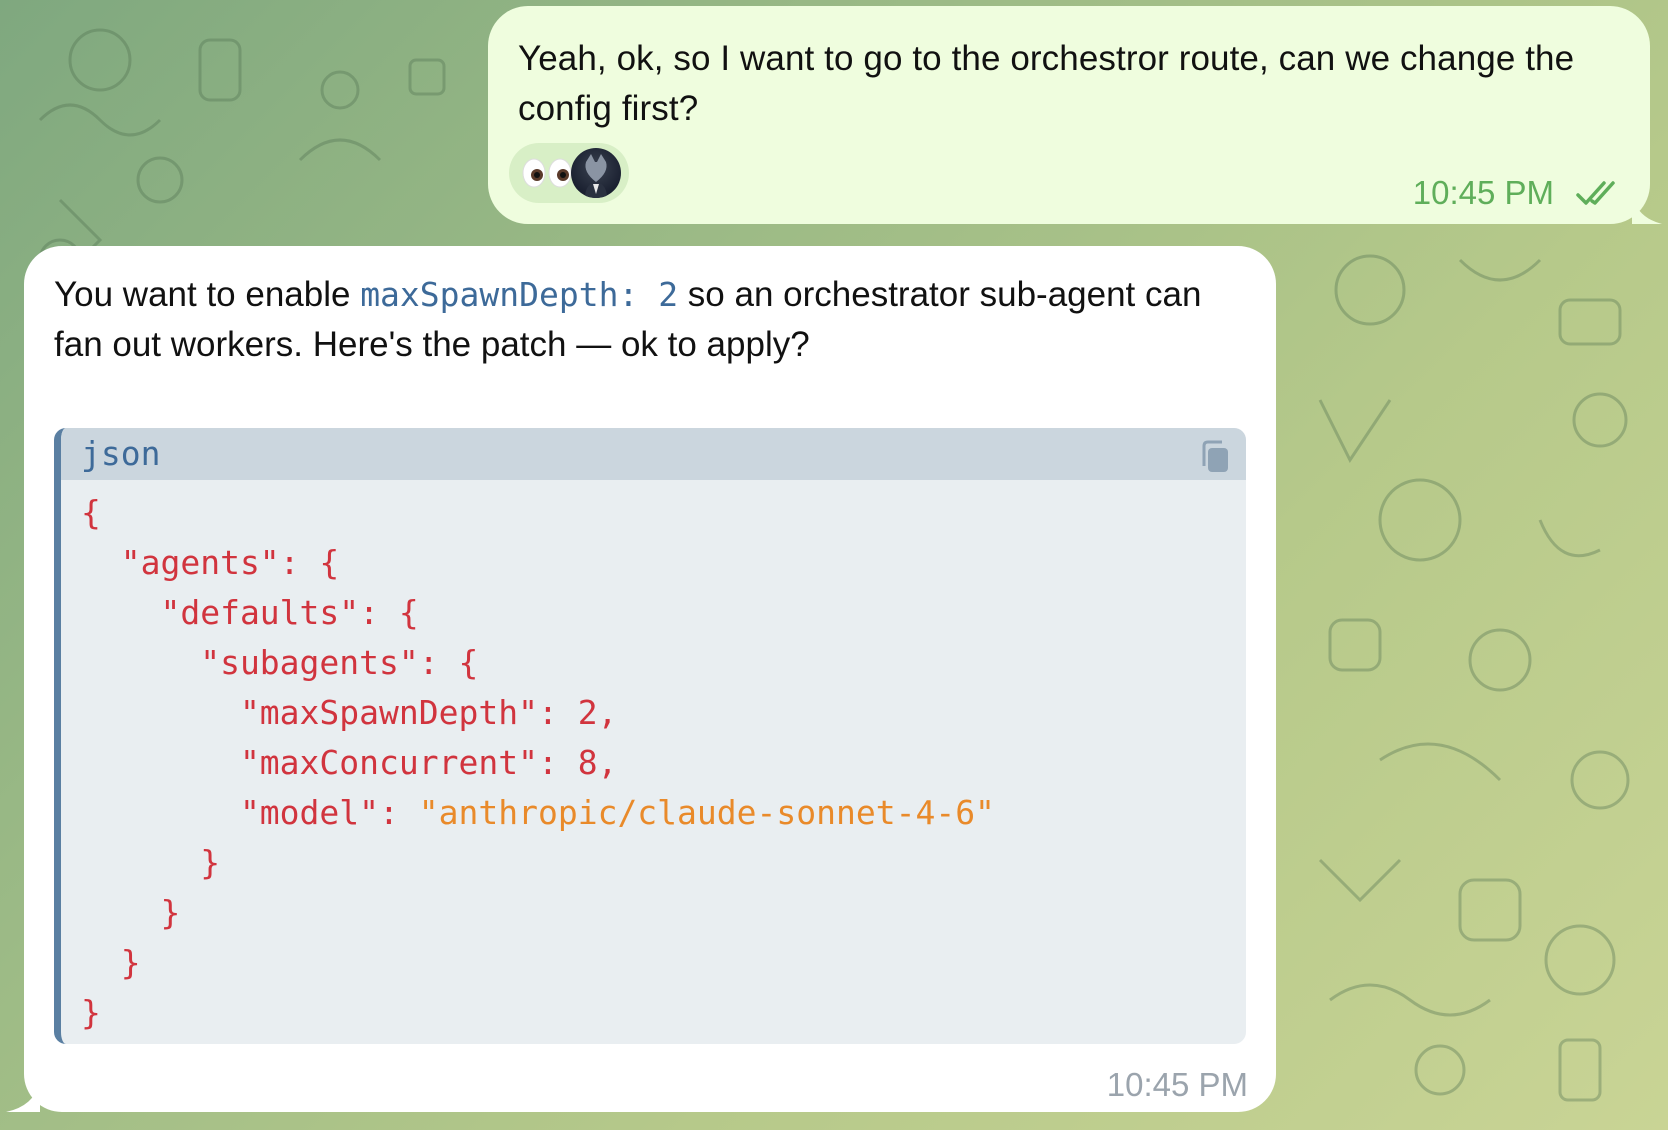 The image size is (1668, 1130). What do you see at coordinates (210, 562) in the screenshot?
I see `code-line: "agents": {` at bounding box center [210, 562].